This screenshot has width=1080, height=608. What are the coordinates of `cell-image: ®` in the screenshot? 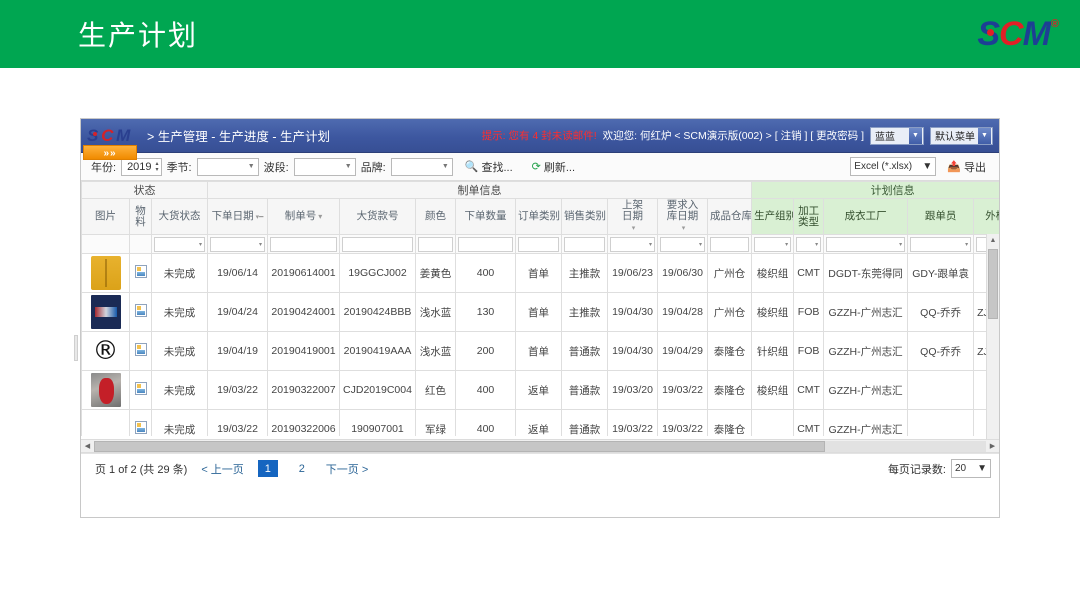 It's located at (105, 351).